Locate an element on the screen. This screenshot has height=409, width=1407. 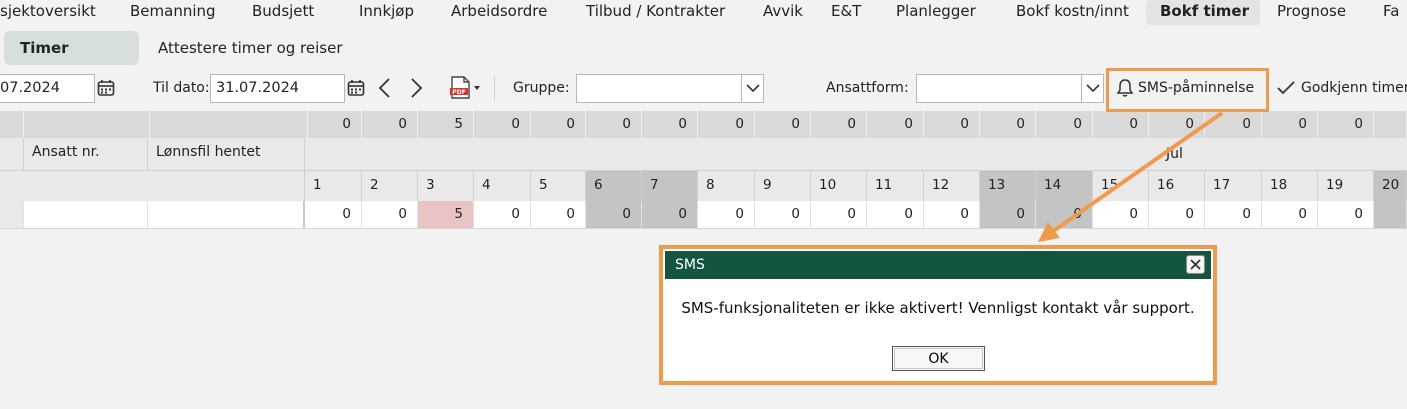
ok-button: OK is located at coordinates (938, 358).